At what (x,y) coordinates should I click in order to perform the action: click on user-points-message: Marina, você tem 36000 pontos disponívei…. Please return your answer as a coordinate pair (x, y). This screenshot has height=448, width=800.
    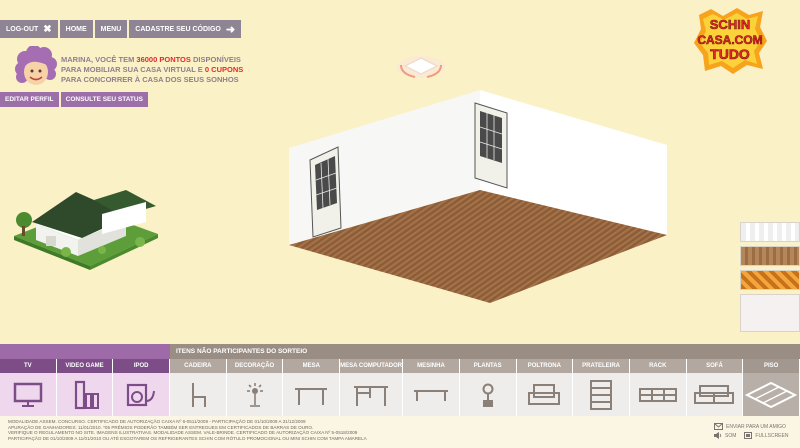
    Looking at the image, I should click on (152, 70).